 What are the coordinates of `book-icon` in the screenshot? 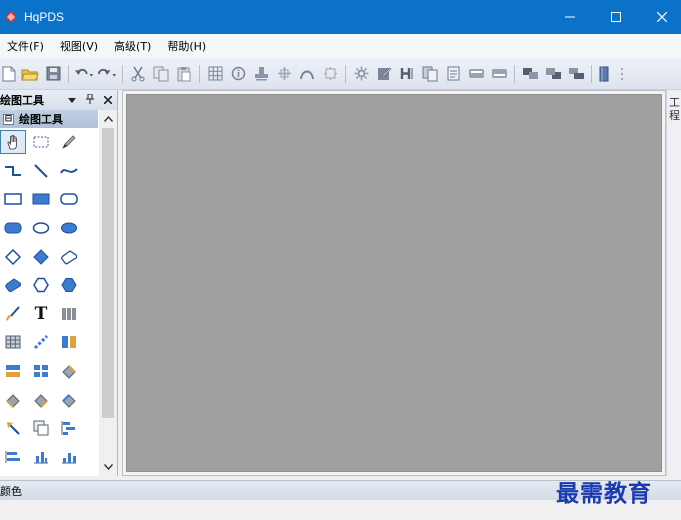 It's located at (604, 73).